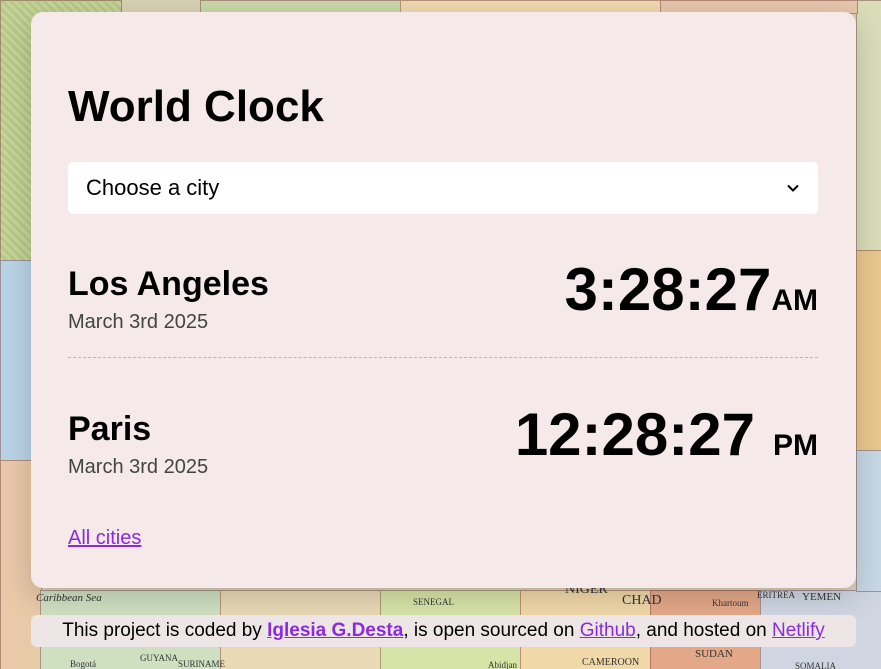 This screenshot has height=669, width=881. I want to click on chevron-down-icon, so click(793, 188).